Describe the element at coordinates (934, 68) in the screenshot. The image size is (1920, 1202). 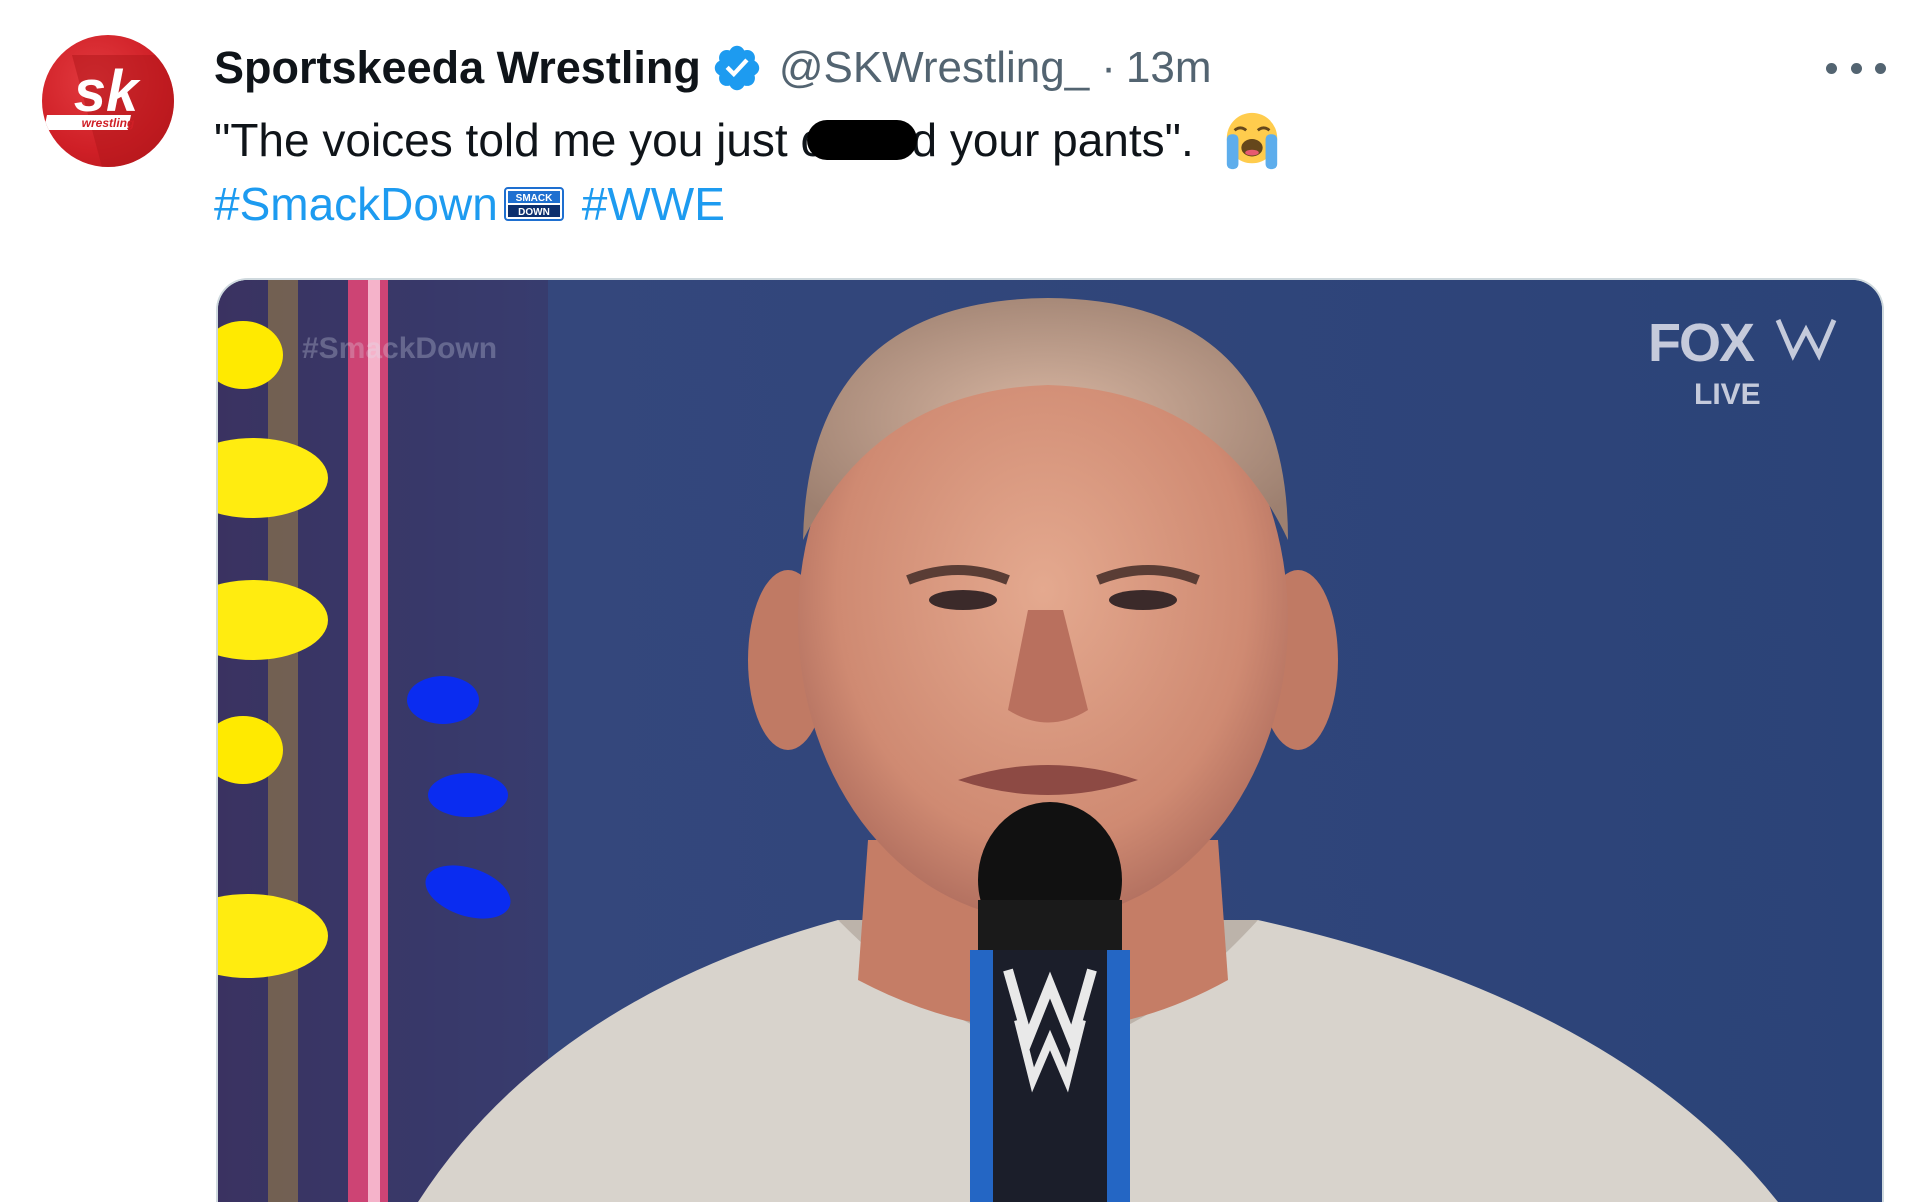
I see `handle: @SKWrestling_` at that location.